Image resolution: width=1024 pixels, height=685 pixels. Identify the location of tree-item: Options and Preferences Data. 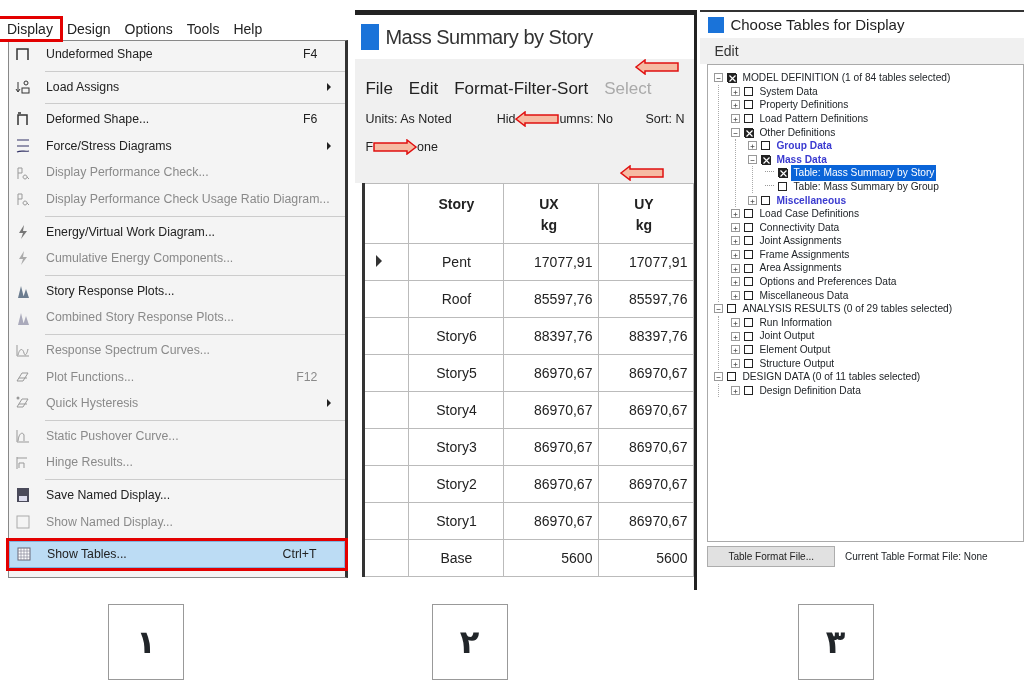
(828, 282).